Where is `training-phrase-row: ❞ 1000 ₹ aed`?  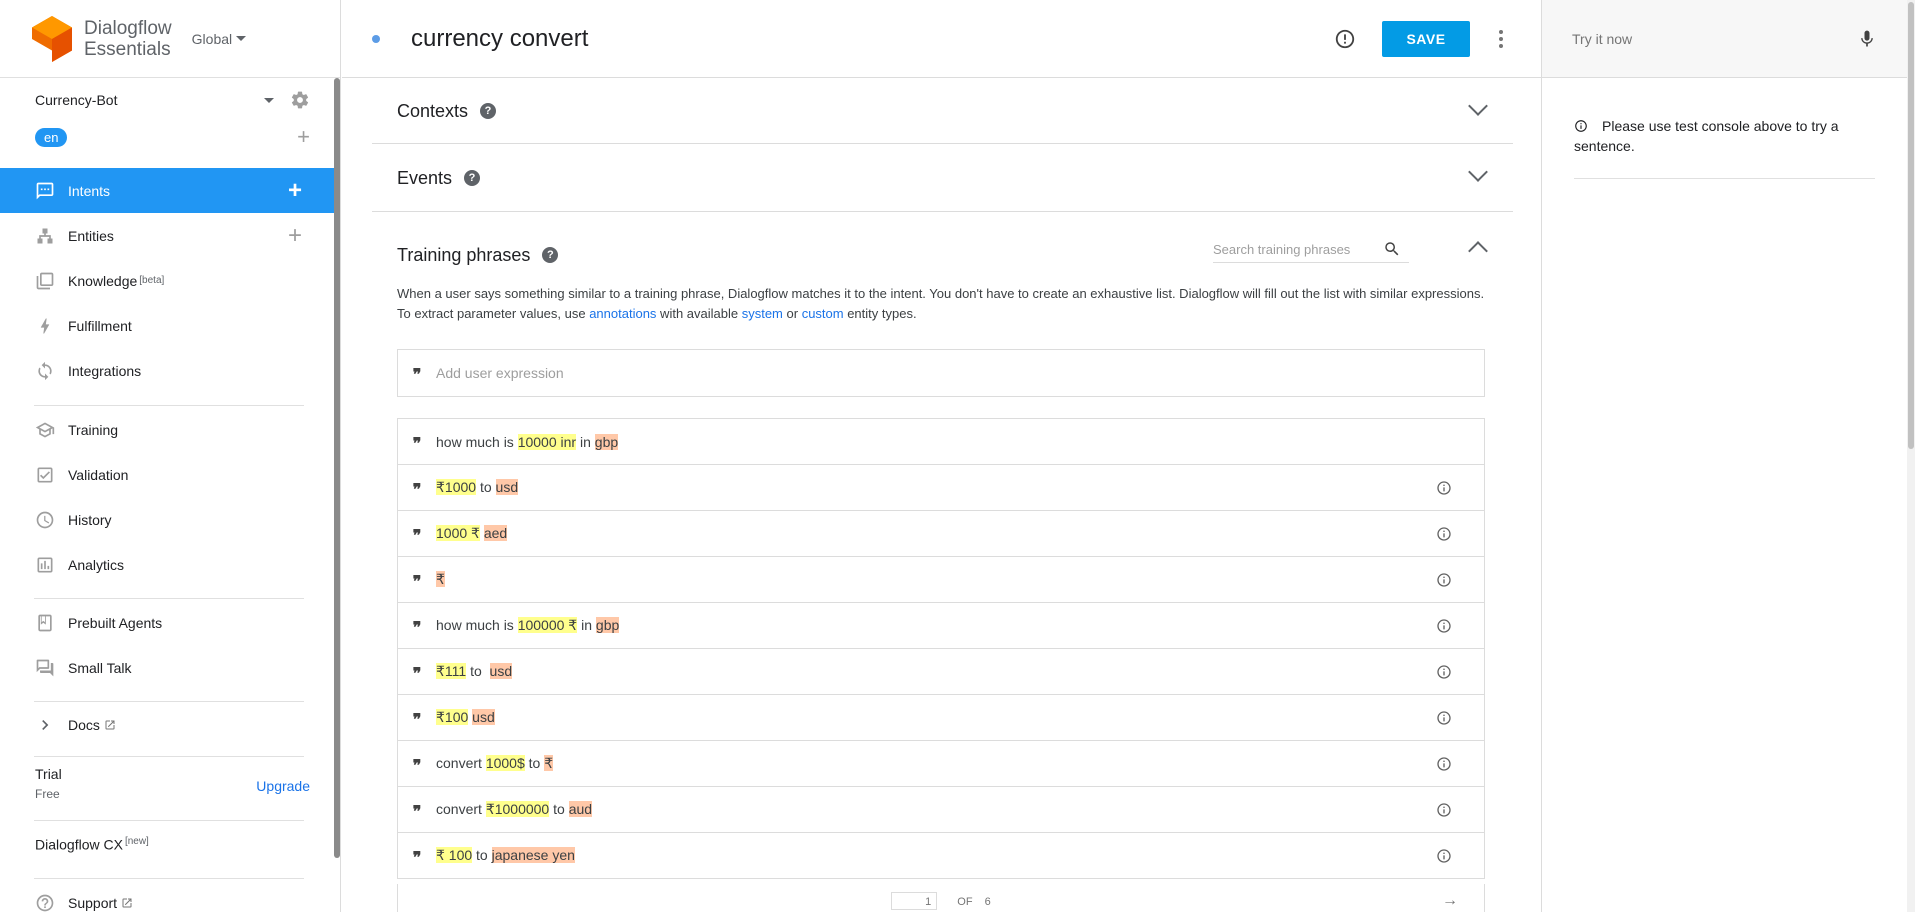
training-phrase-row: ❞ 1000 ₹ aed is located at coordinates (941, 534).